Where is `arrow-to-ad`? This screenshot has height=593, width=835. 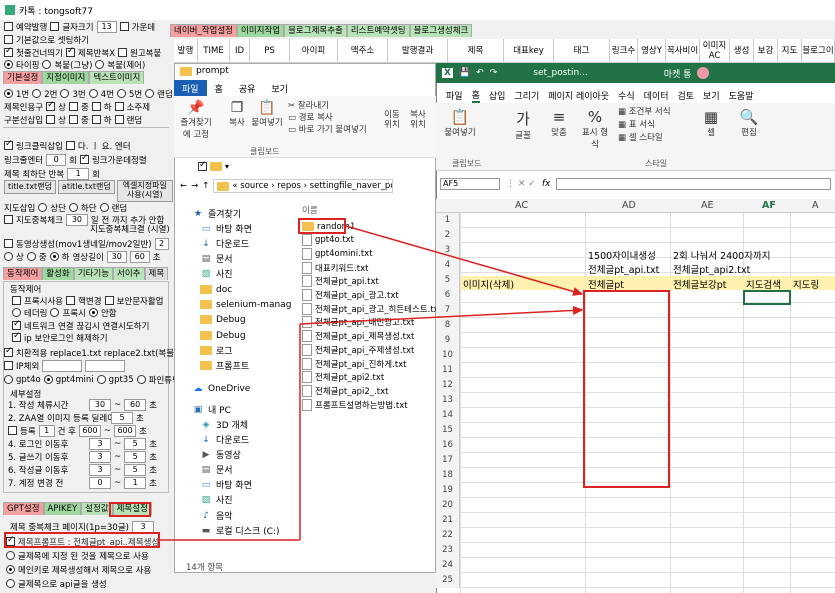 arrow-to-ad is located at coordinates (464, 260).